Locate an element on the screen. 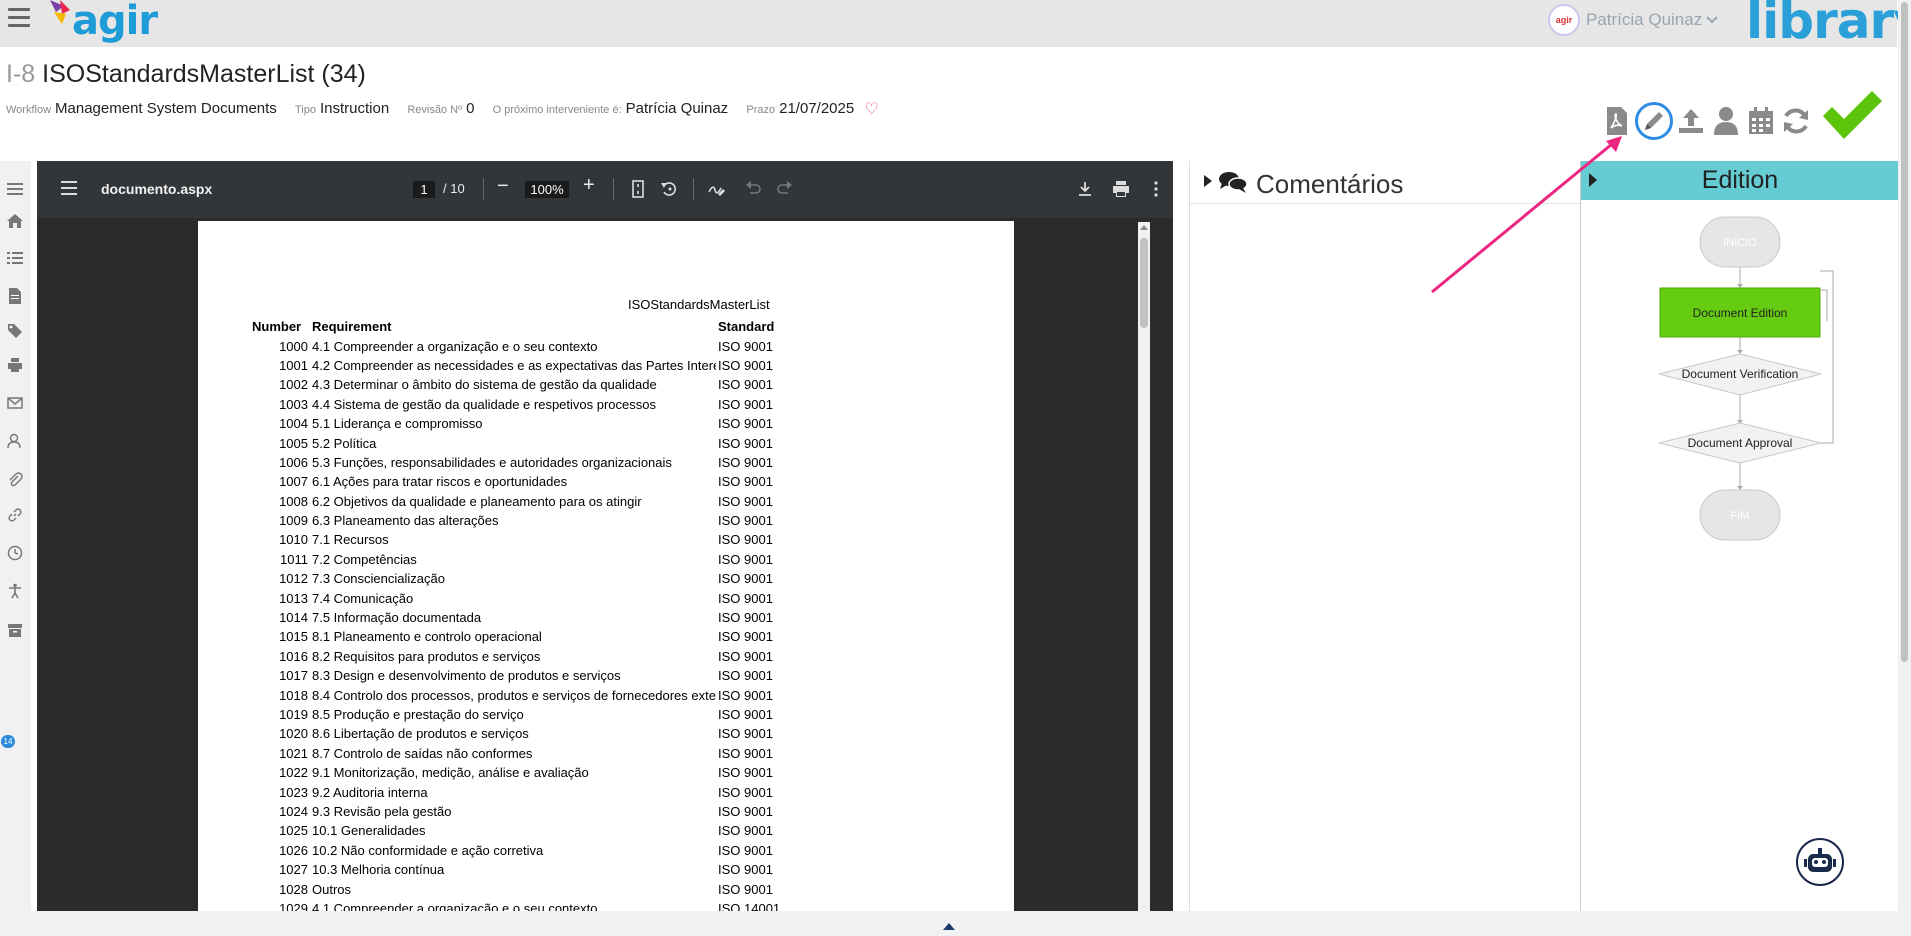 This screenshot has height=936, width=1911. accessibility-icon is located at coordinates (15, 591).